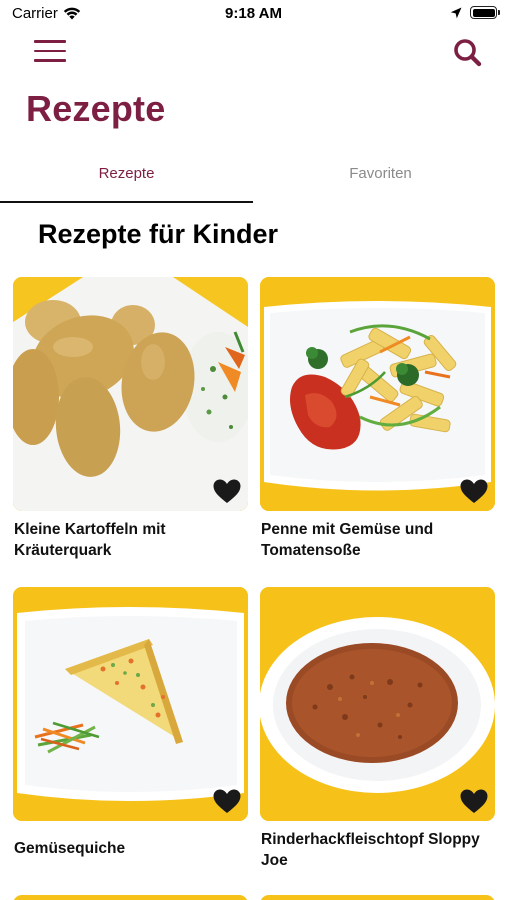 This screenshot has width=507, height=900. I want to click on hamburger-menu-icon, so click(50, 52).